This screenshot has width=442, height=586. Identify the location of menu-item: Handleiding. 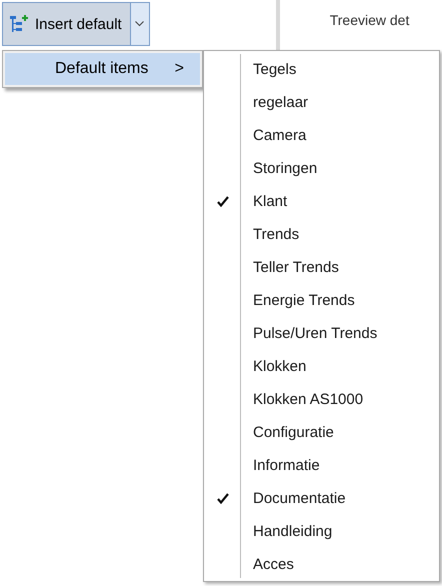
(321, 531).